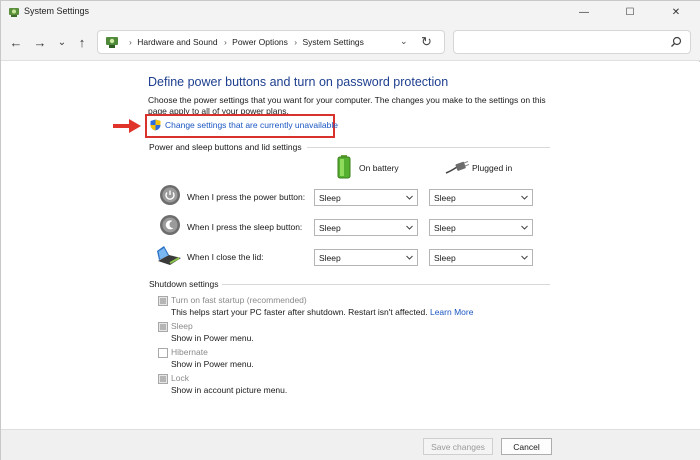  Describe the element at coordinates (333, 42) in the screenshot. I see `breadcrumb-item: System Settings` at that location.